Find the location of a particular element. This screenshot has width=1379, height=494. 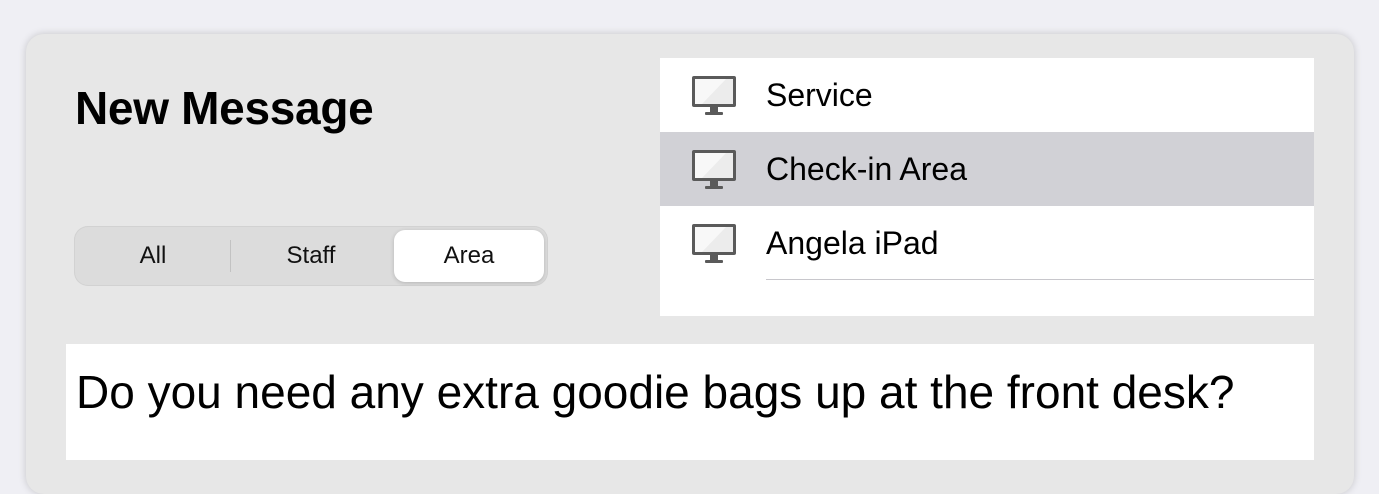

list-divider is located at coordinates (1040, 279).